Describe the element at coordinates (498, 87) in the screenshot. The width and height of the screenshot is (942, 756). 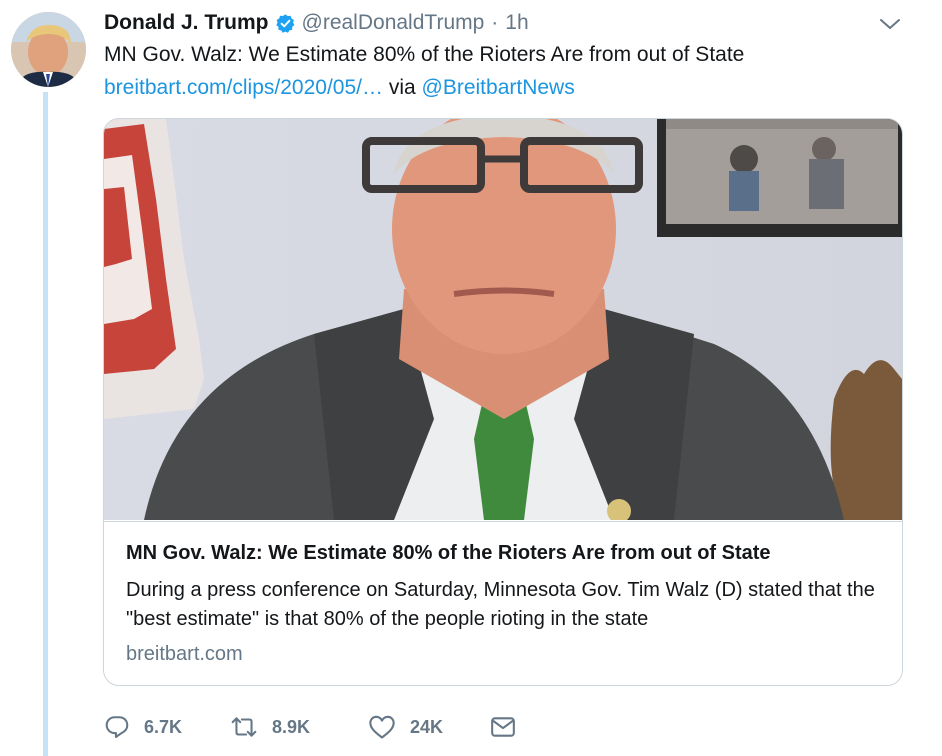
I see `via-handle-link: @BreitbartNews` at that location.